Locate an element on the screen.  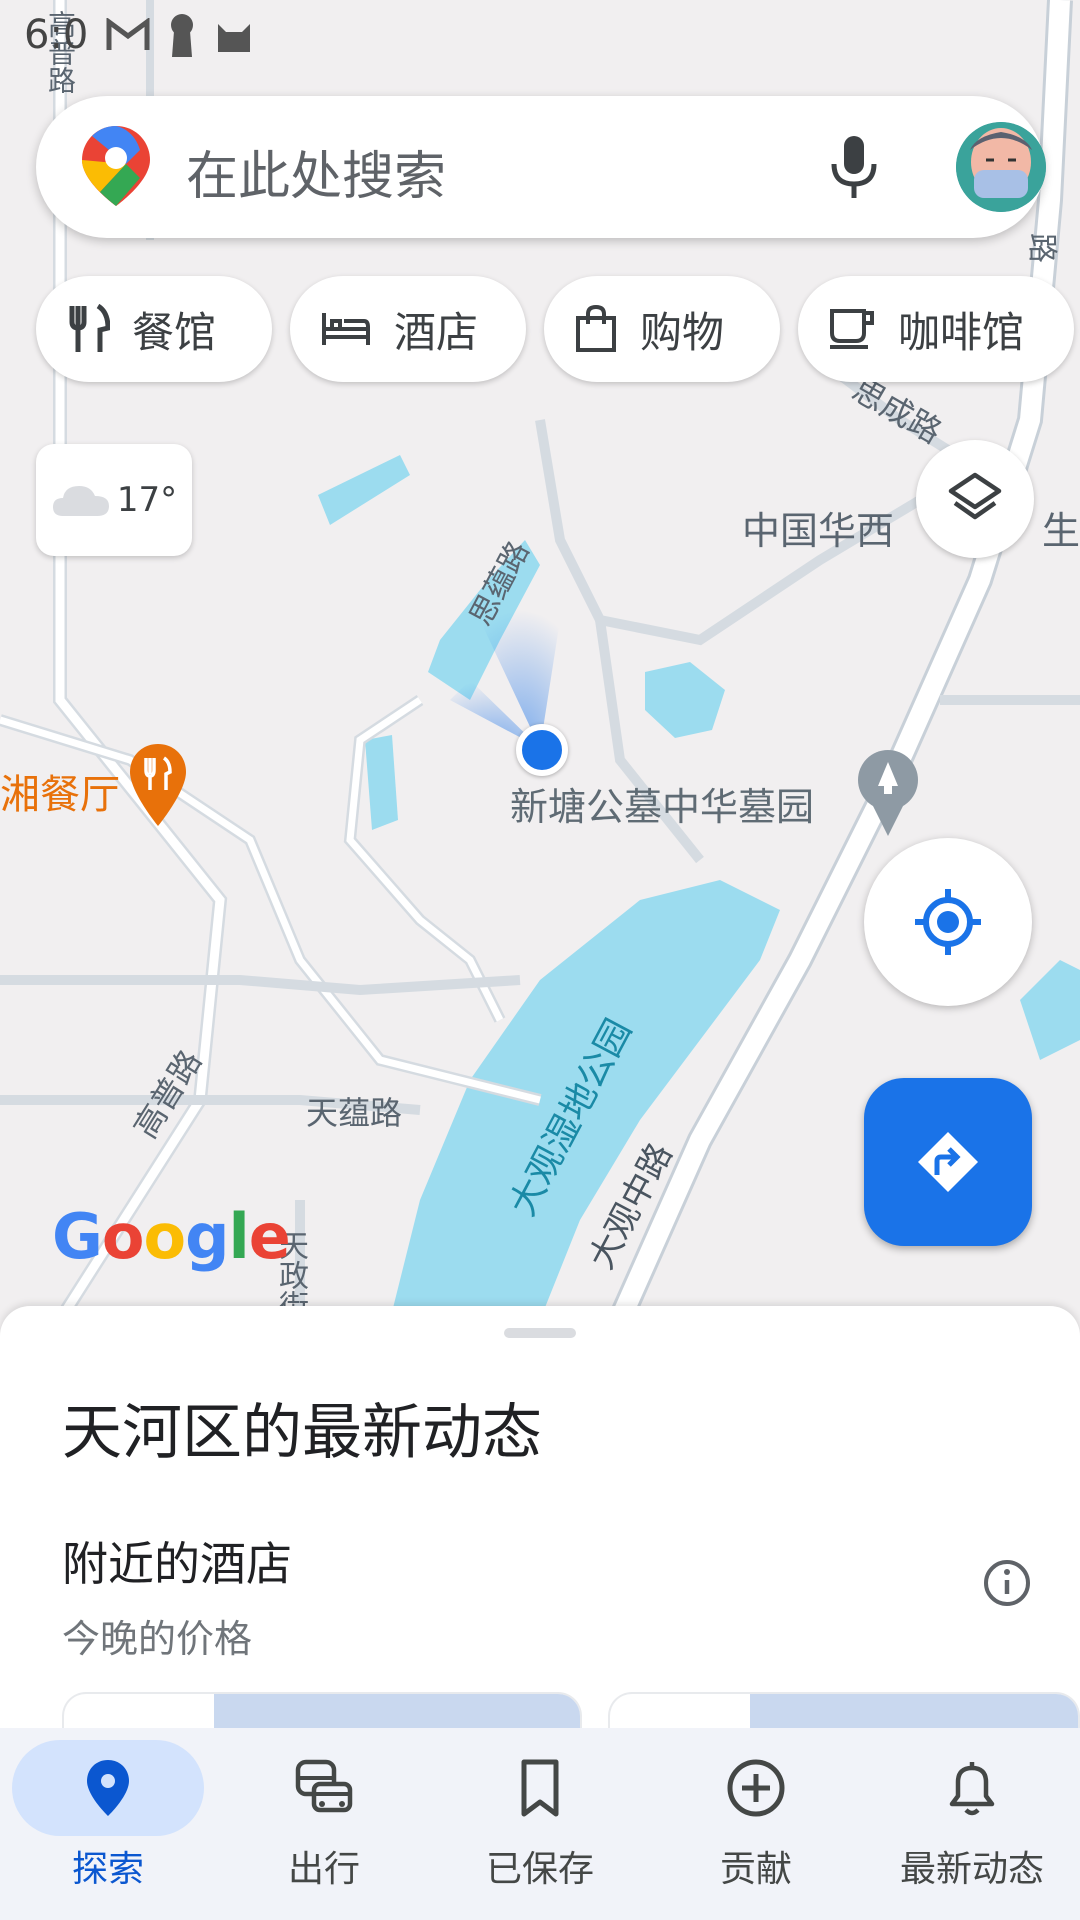
nav-contribute: 贡献 is located at coordinates (756, 1824).